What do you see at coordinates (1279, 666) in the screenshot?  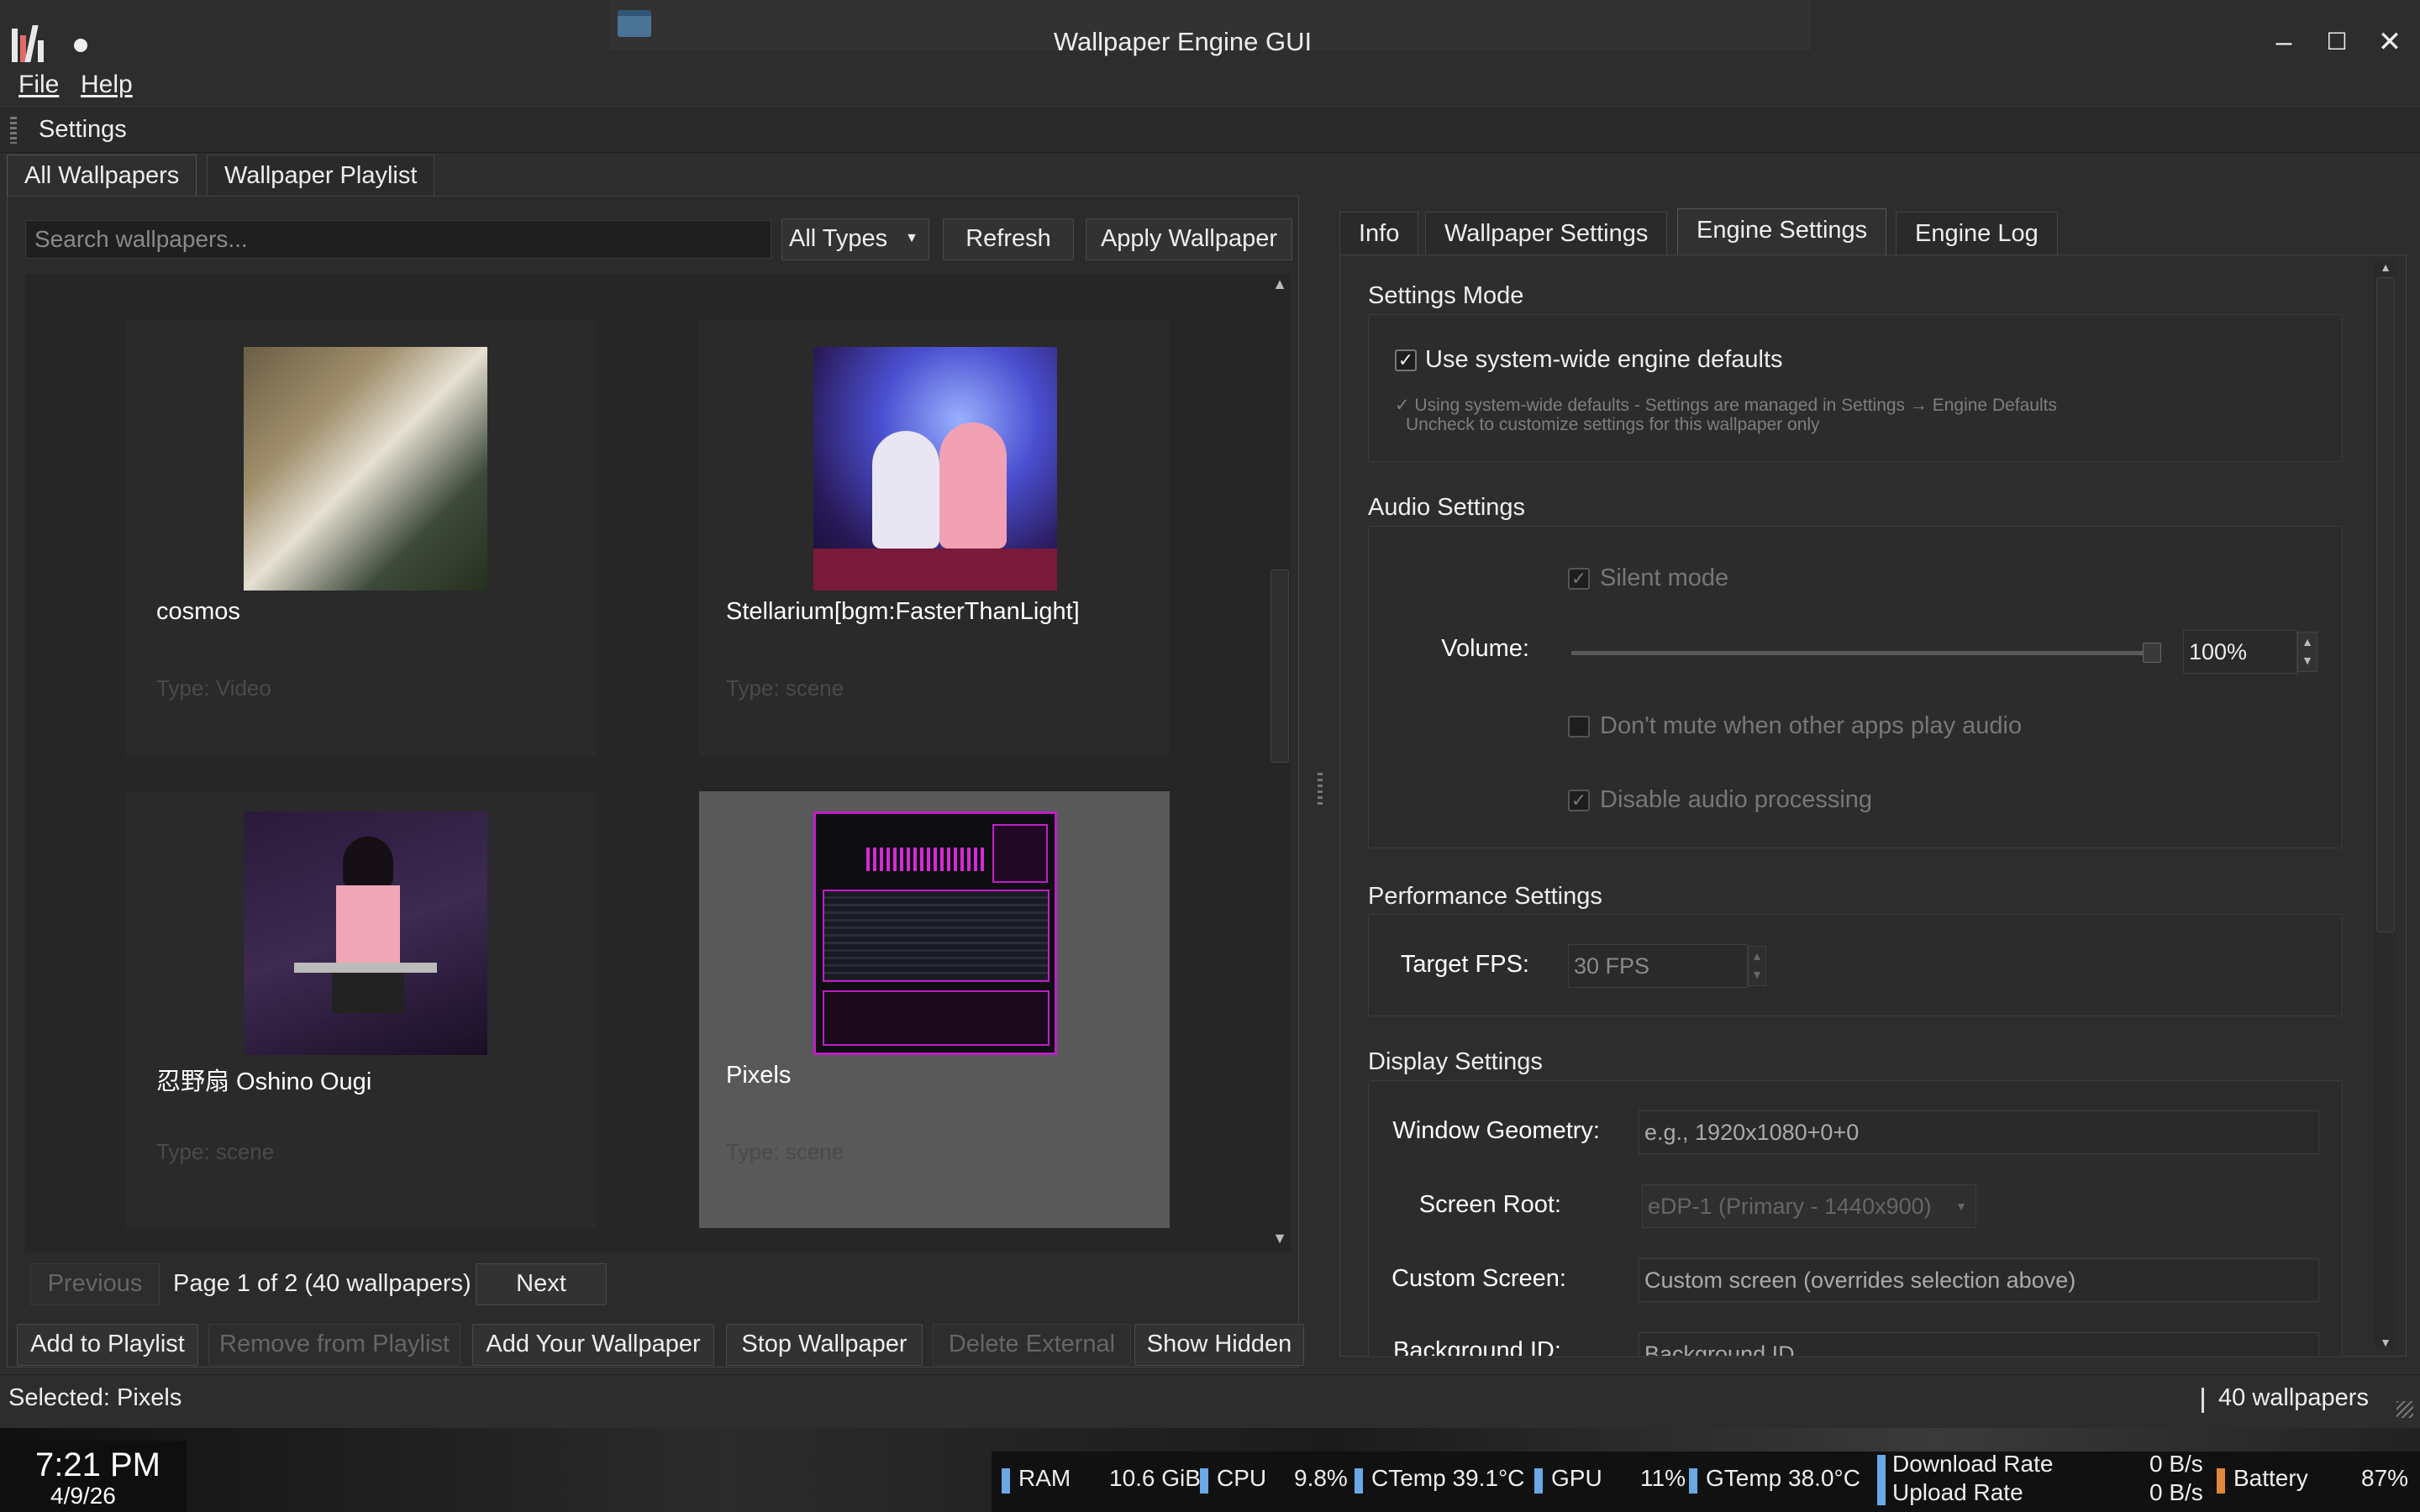 I see `grid-scrollbar-thumb` at bounding box center [1279, 666].